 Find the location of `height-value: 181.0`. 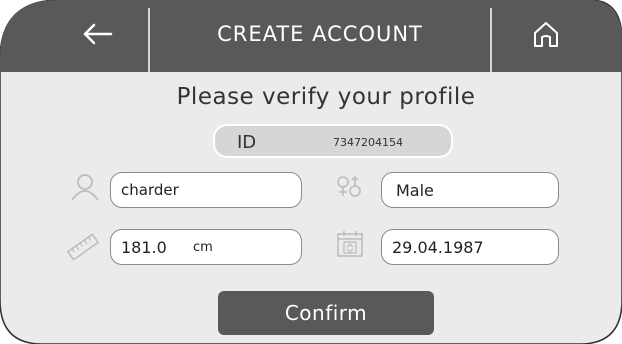

height-value: 181.0 is located at coordinates (144, 247).